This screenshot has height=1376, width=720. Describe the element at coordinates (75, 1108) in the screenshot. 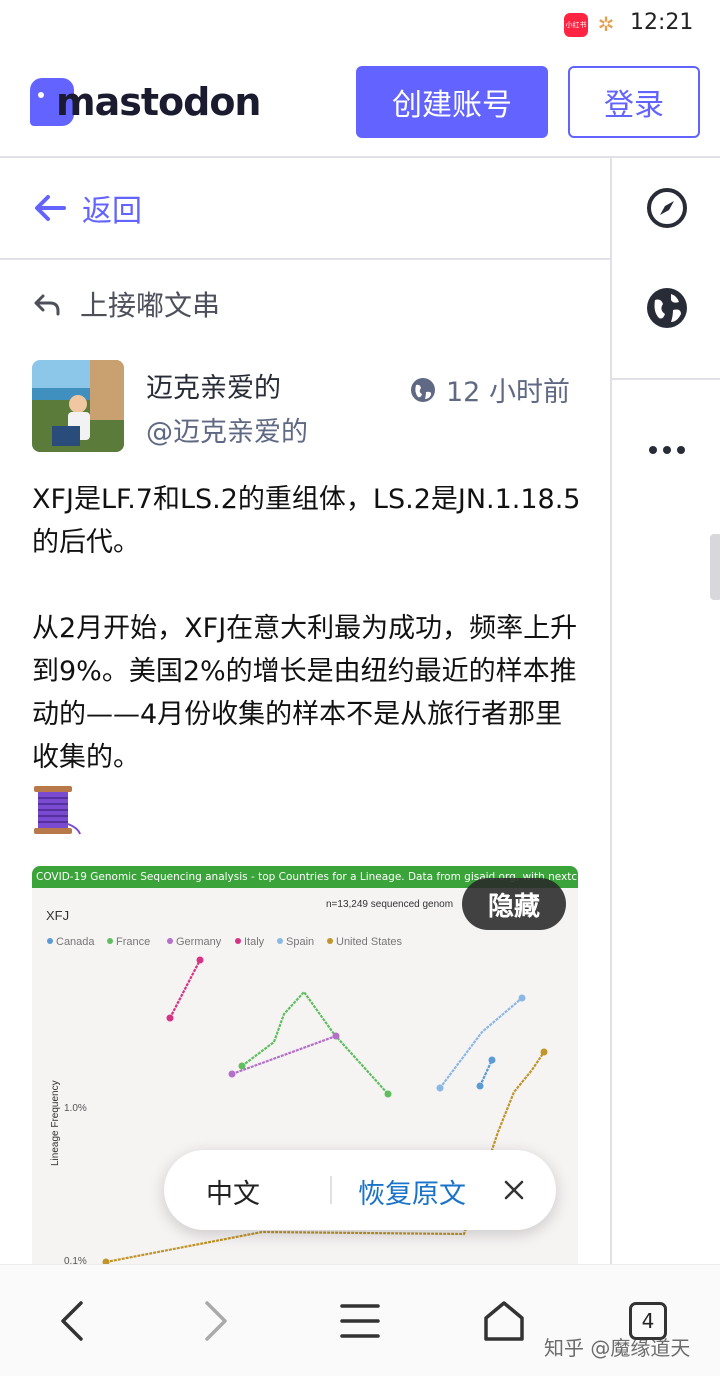

I see `y-tick-label: 1.0%` at that location.